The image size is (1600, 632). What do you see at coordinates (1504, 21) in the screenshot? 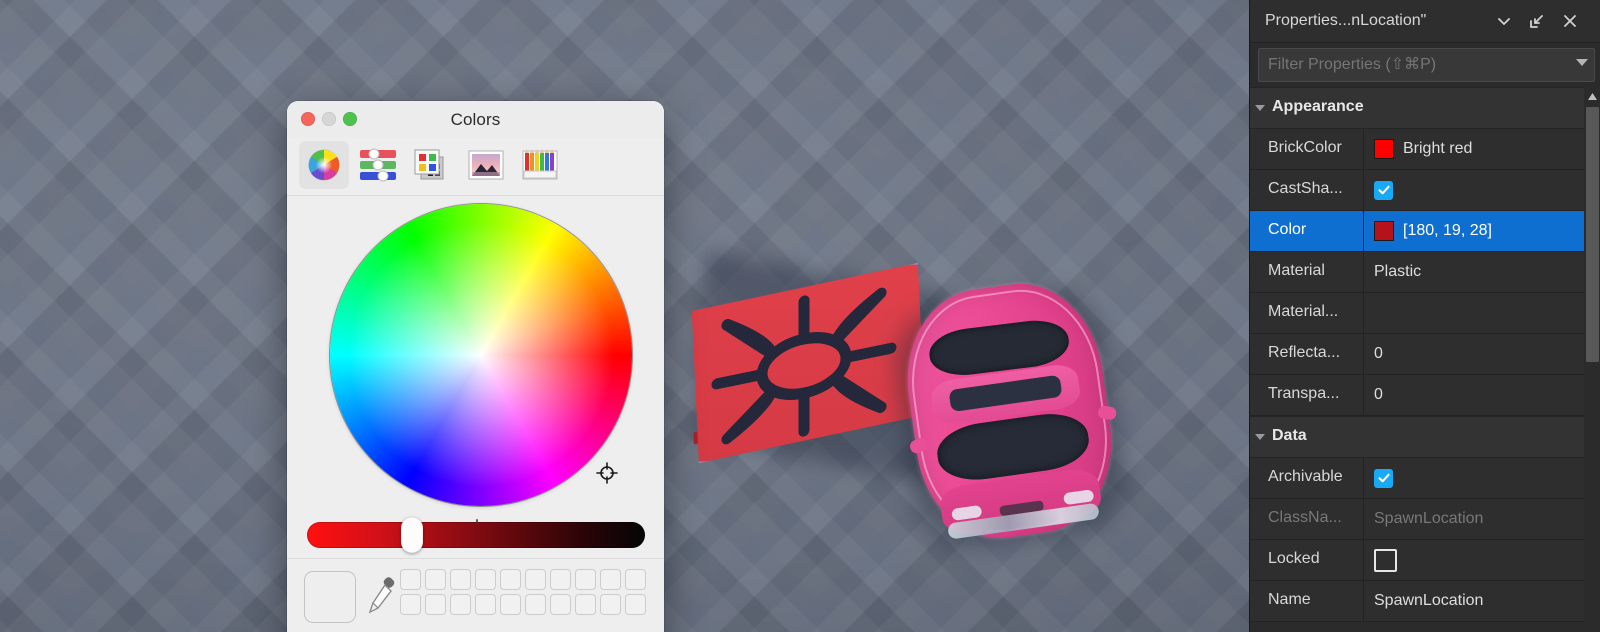
I see `chevron-down-icon` at bounding box center [1504, 21].